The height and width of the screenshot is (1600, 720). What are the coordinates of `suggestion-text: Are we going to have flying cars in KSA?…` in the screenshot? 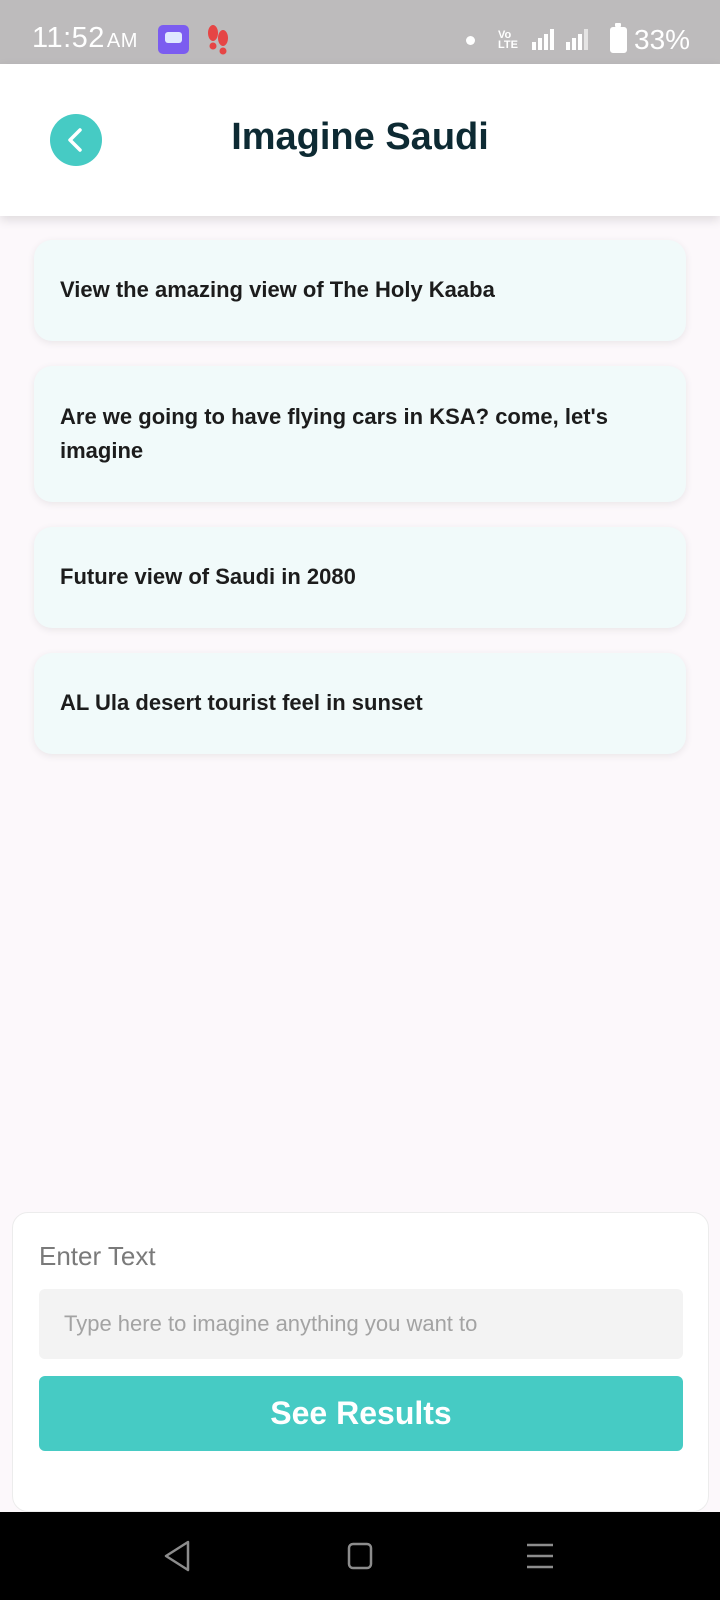 It's located at (334, 433).